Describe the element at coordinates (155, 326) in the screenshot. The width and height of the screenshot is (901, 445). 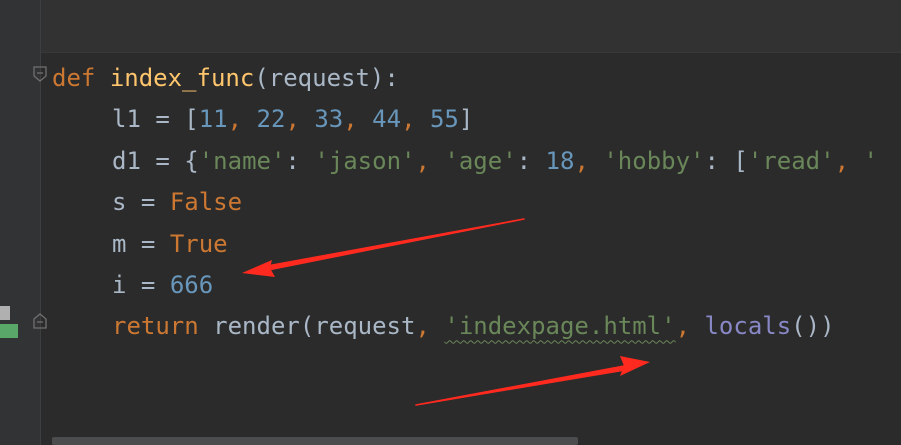
I see `return-keyword: return` at that location.